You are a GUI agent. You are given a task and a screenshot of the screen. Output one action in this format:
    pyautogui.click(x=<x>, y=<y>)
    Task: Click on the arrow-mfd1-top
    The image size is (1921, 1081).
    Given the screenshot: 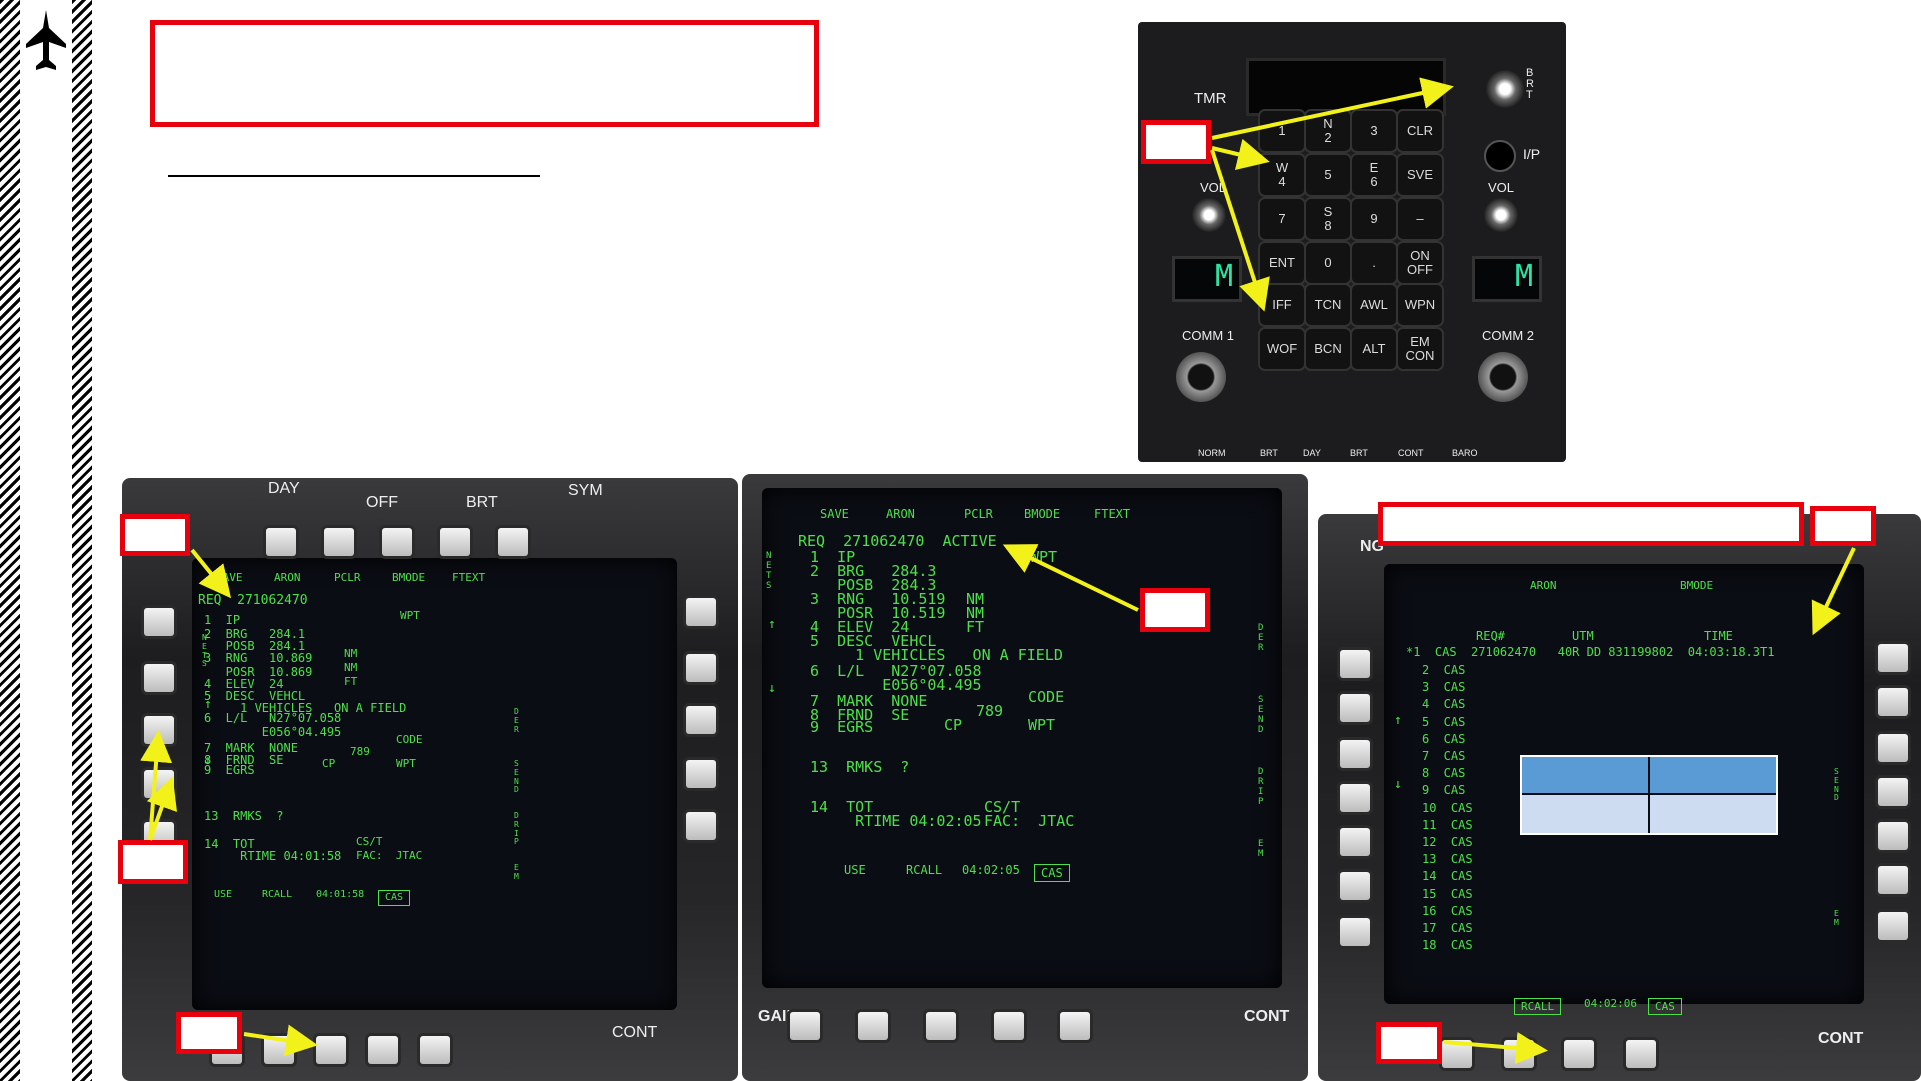 What is the action you would take?
    pyautogui.click(x=211, y=573)
    